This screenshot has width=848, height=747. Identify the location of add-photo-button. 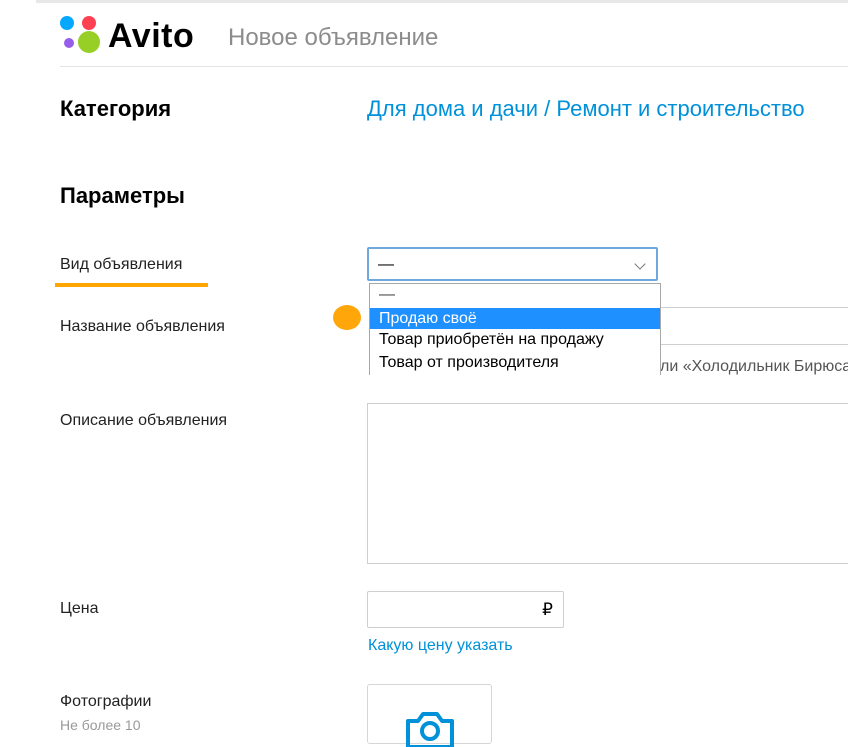
(429, 715).